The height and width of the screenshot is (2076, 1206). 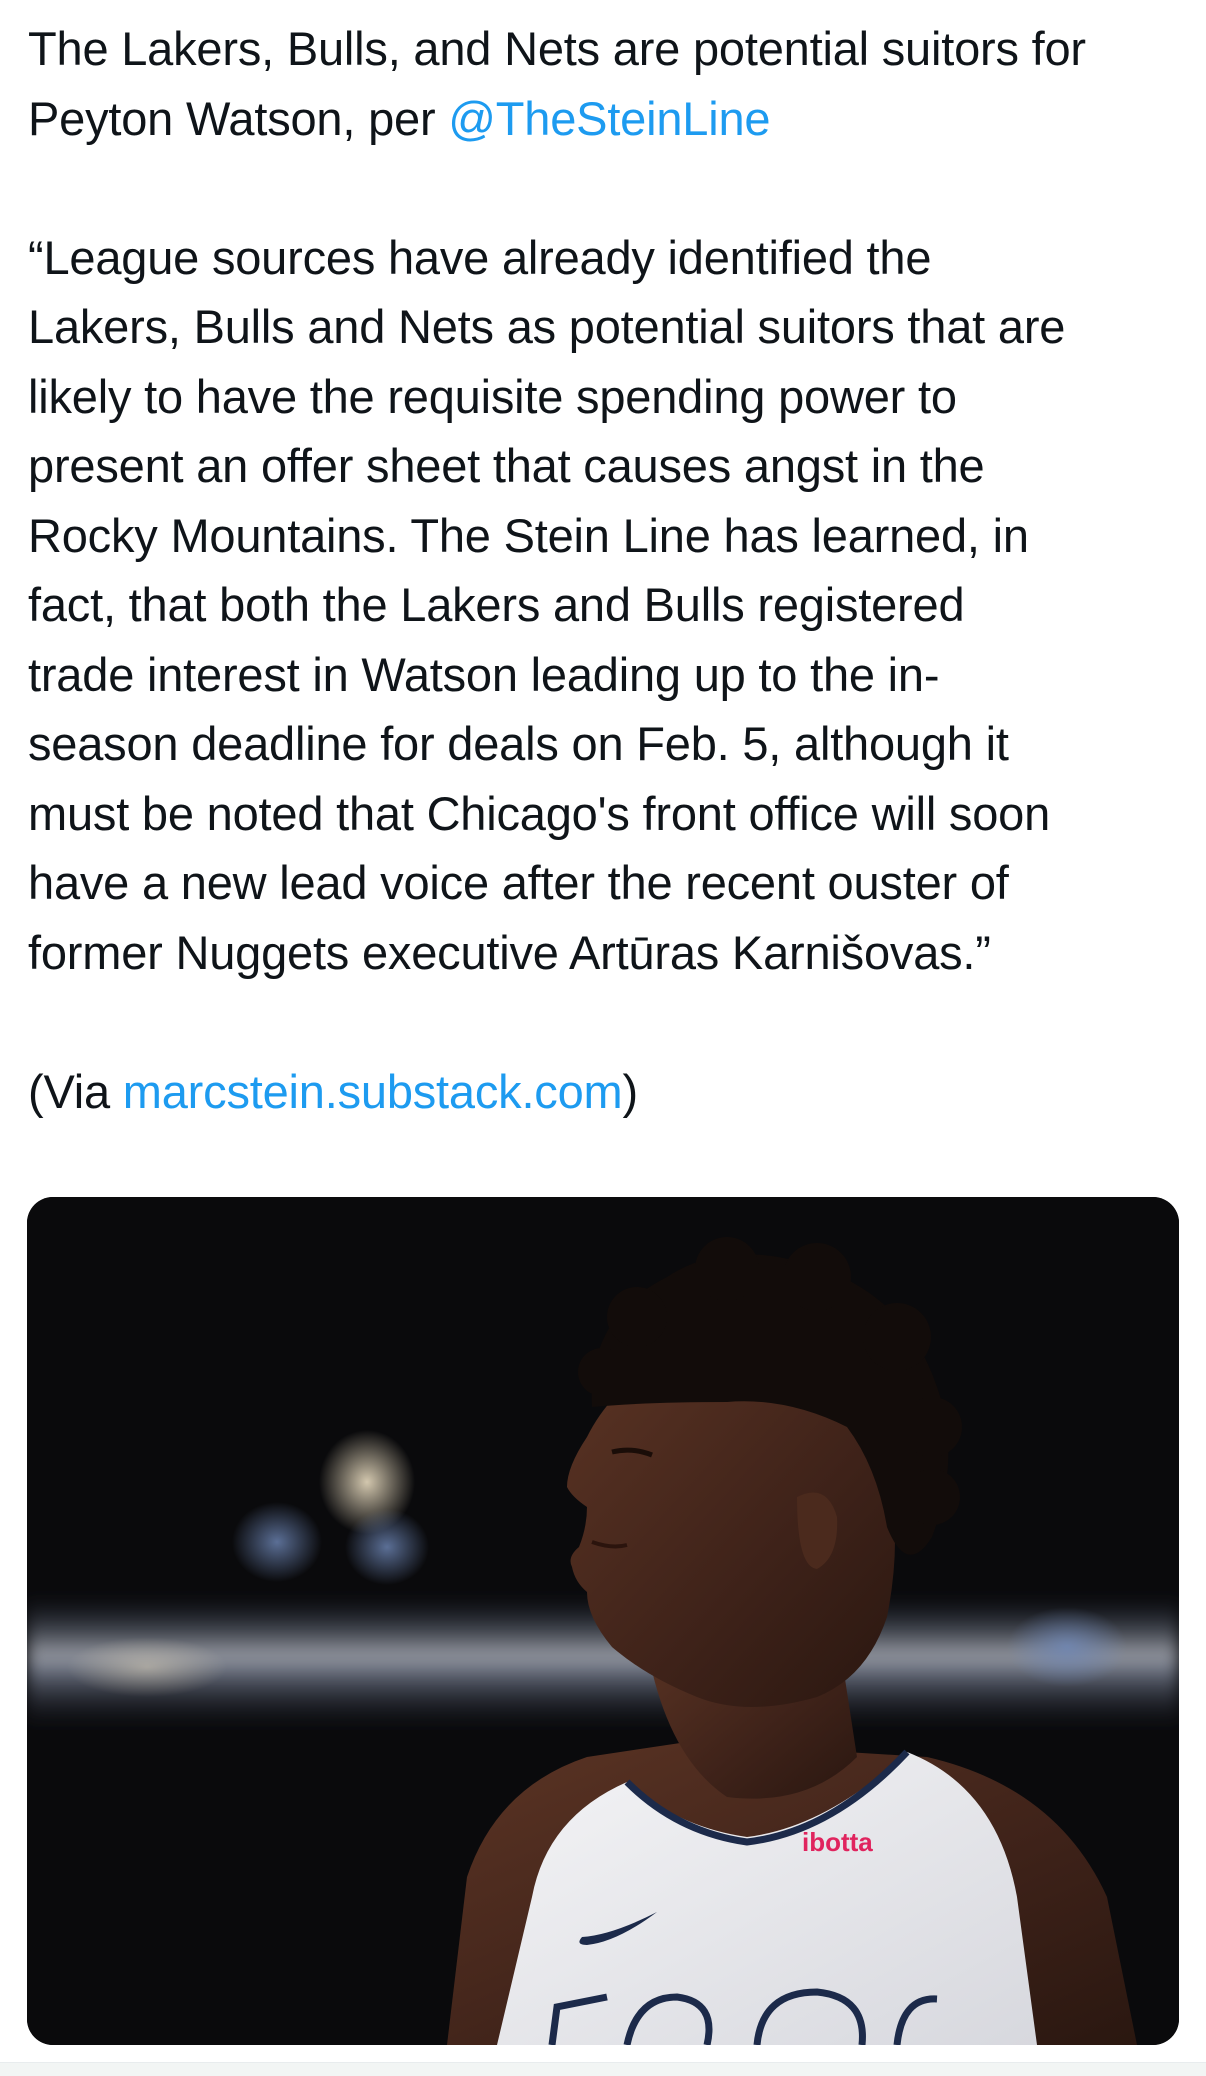 I want to click on via-suffix: ), so click(x=630, y=1091).